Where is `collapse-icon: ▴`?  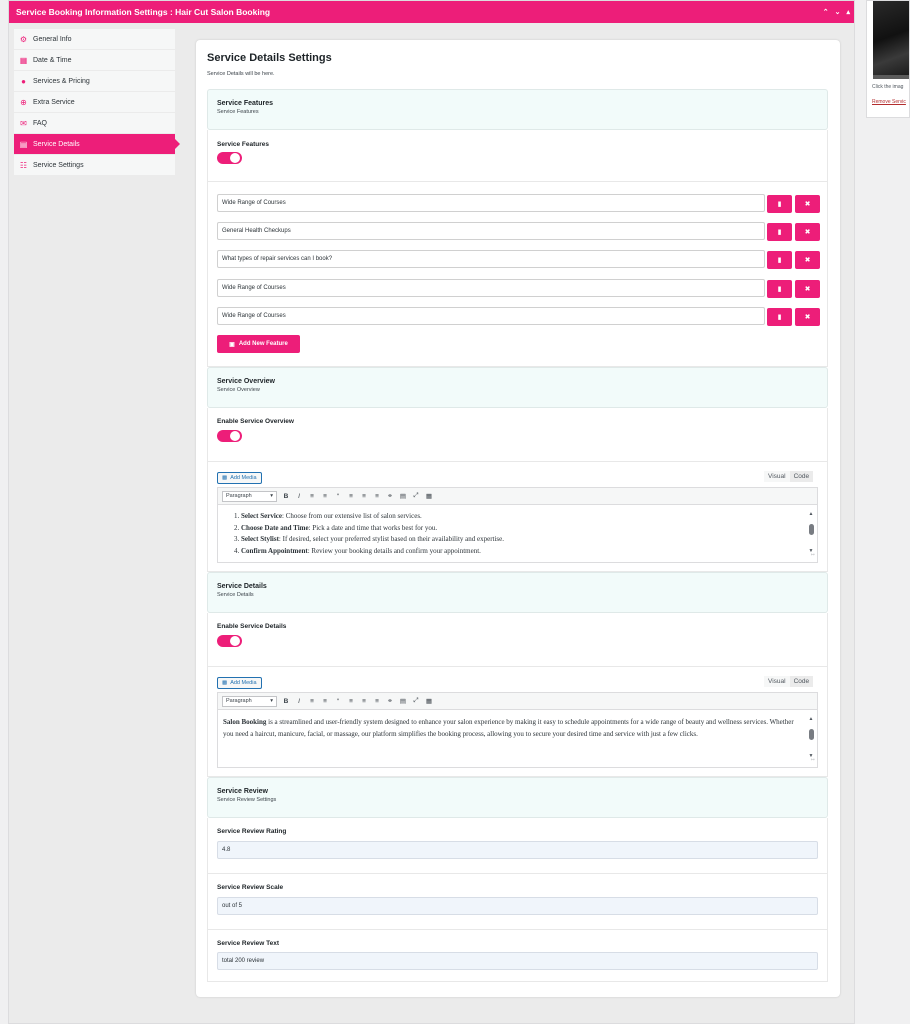
collapse-icon: ▴ is located at coordinates (848, 12).